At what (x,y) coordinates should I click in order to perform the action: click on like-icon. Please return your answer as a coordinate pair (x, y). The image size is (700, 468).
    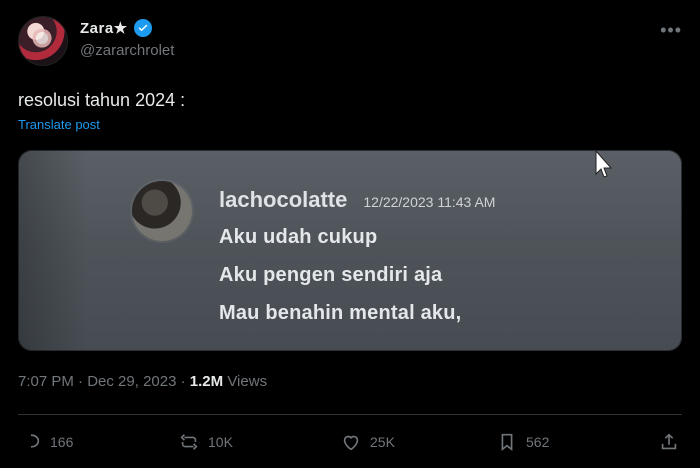
    Looking at the image, I should click on (351, 443).